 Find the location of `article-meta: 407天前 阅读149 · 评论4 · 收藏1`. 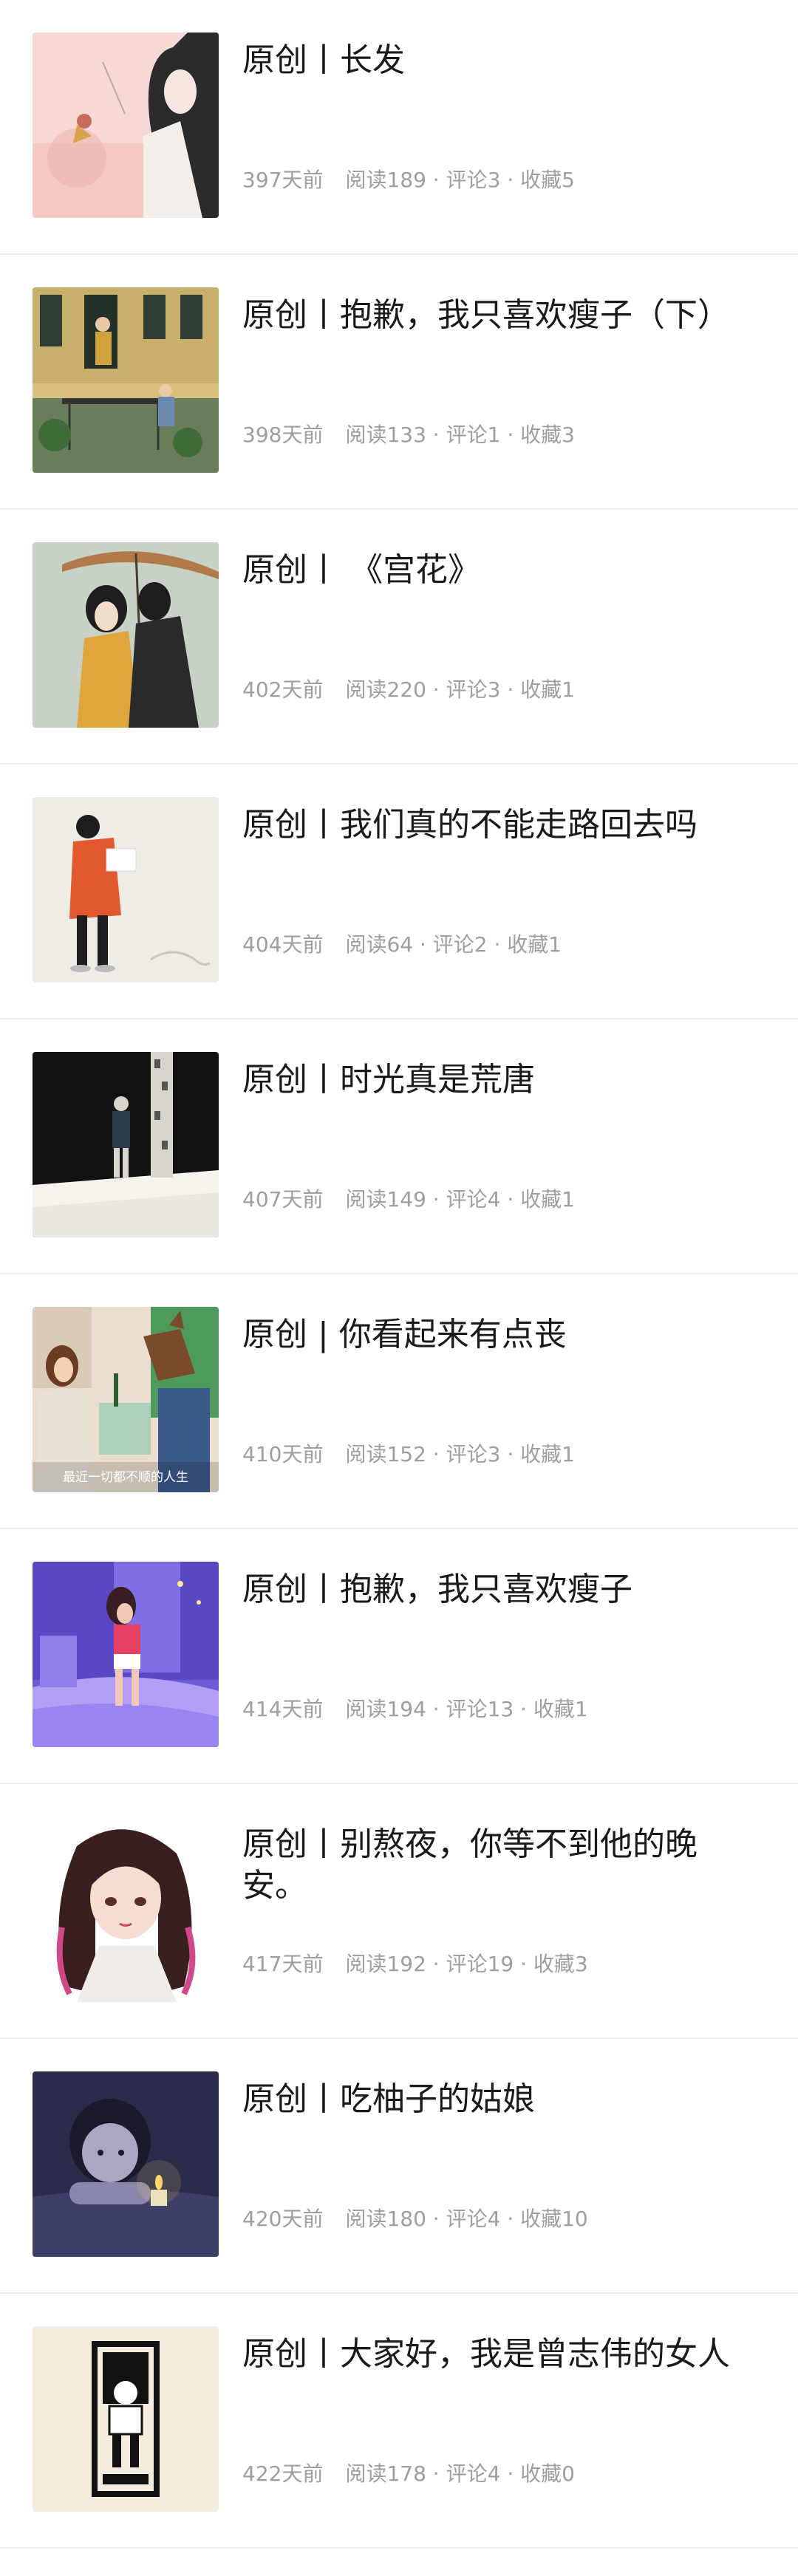

article-meta: 407天前 阅读149 · 评论4 · 收藏1 is located at coordinates (408, 1199).